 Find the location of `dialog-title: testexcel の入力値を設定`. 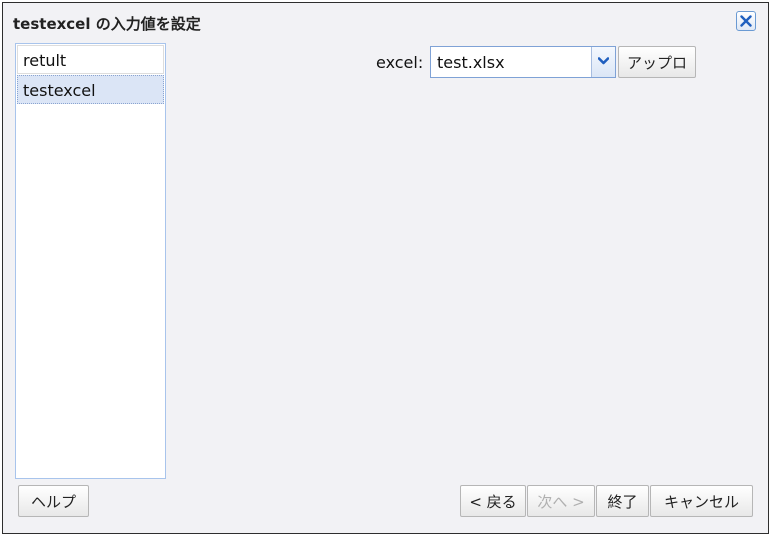

dialog-title: testexcel の入力値を設定 is located at coordinates (107, 24).